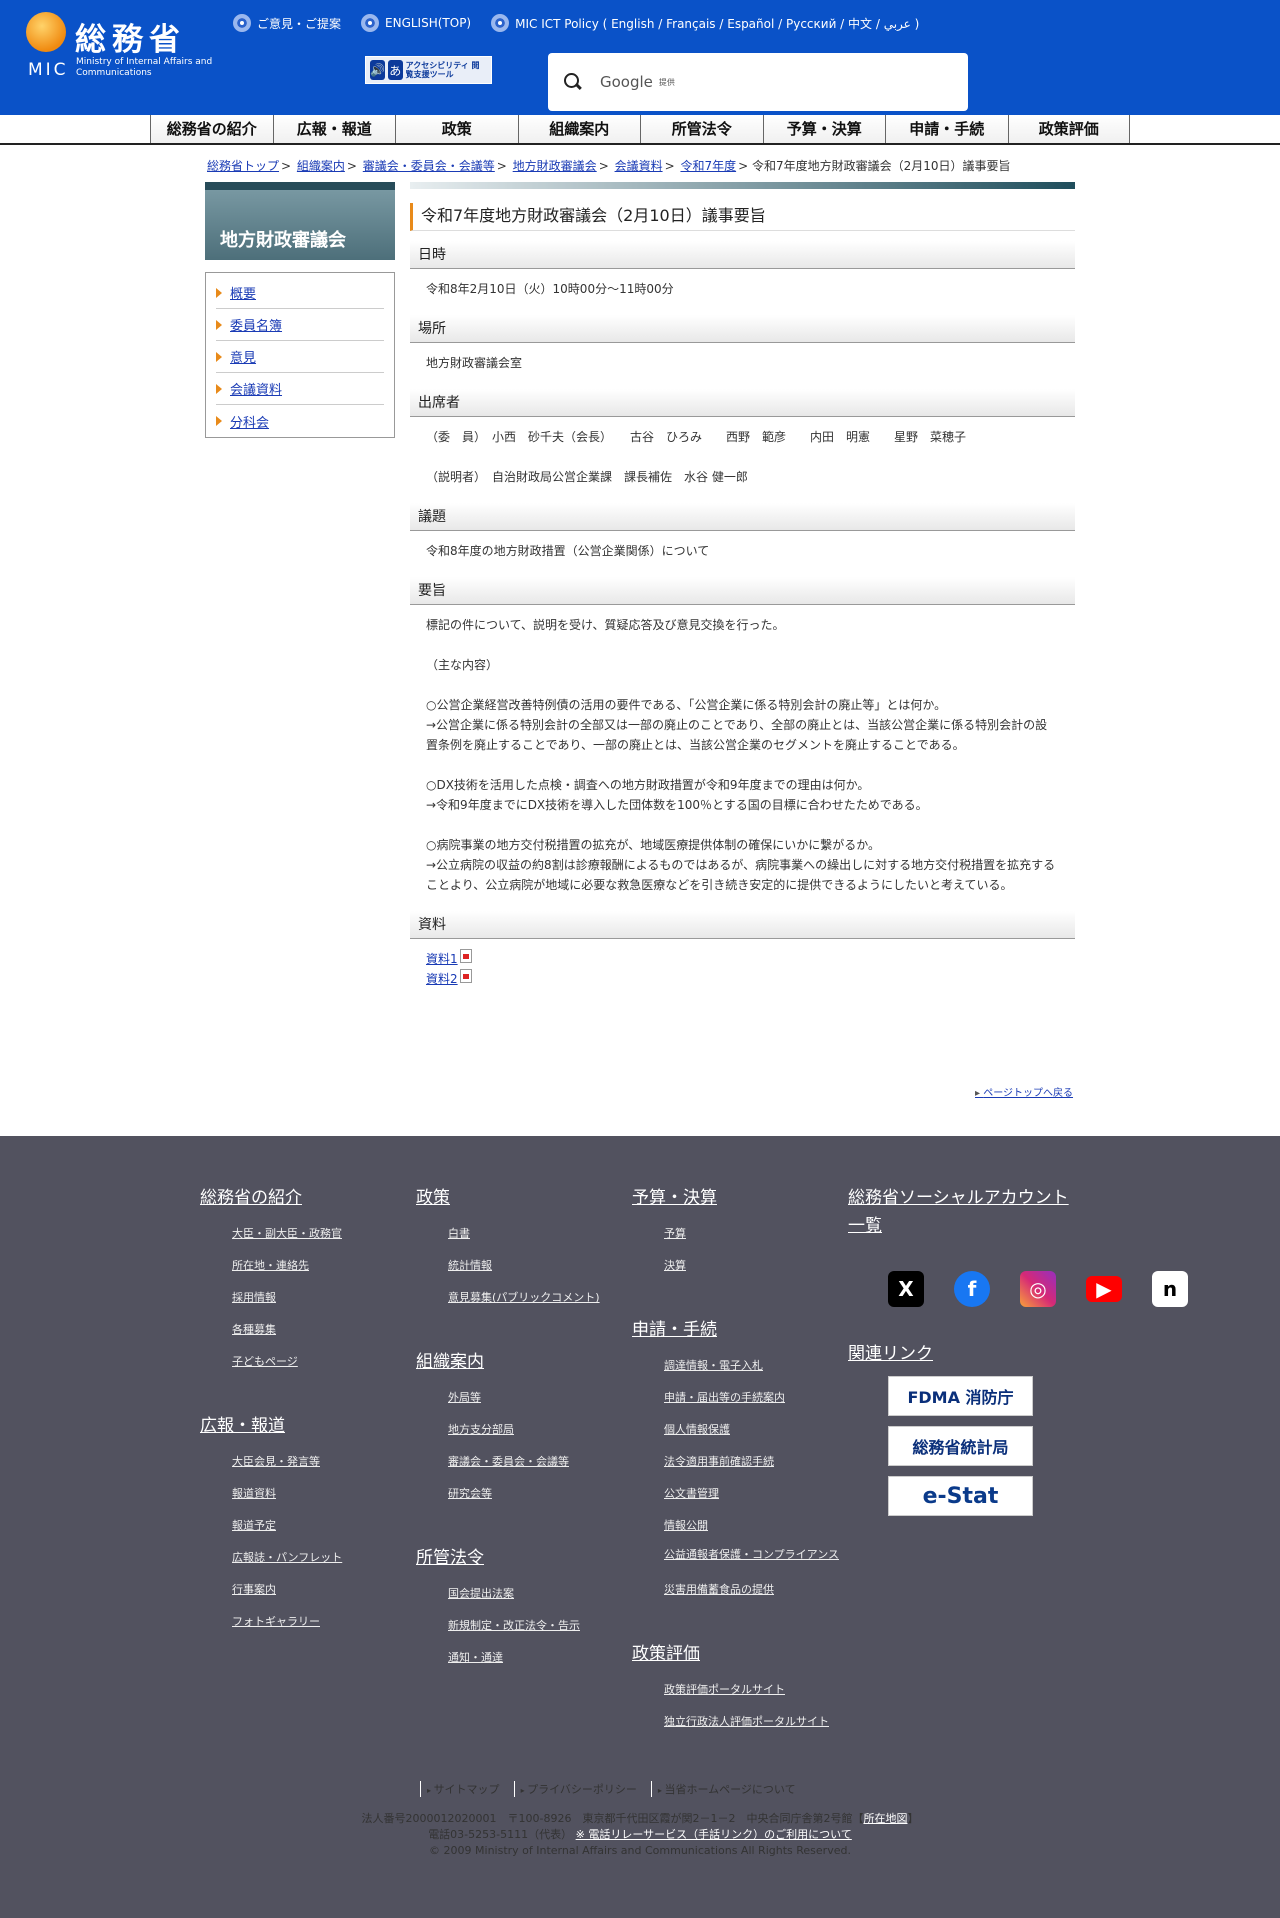  What do you see at coordinates (521, 1362) in the screenshot?
I see `footer-heading-organization: 組織案内` at bounding box center [521, 1362].